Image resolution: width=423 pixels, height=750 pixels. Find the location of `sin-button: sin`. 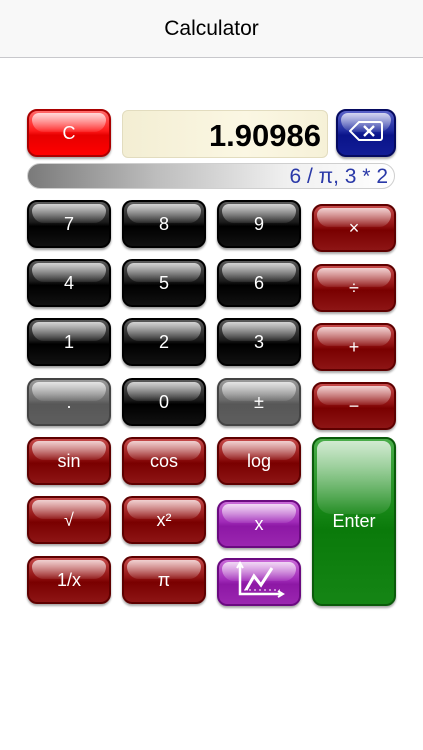

sin-button: sin is located at coordinates (69, 461).